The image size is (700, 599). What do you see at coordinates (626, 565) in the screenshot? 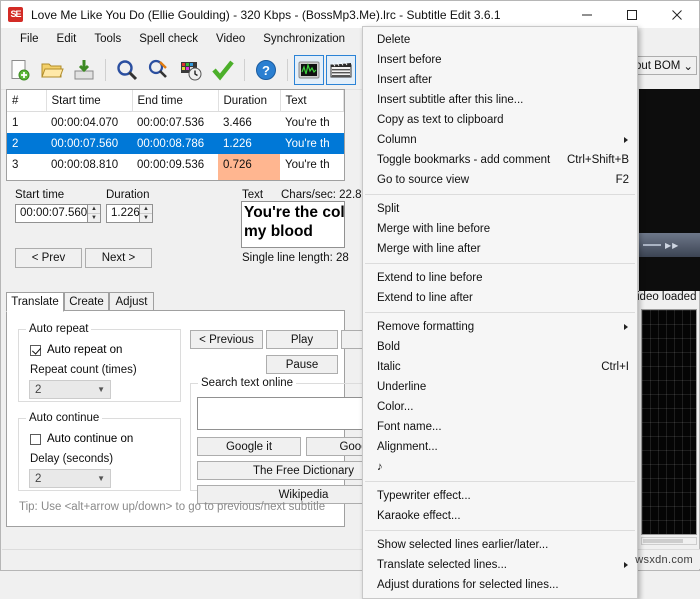
I see `submenu-arrow-icon` at bounding box center [626, 565].